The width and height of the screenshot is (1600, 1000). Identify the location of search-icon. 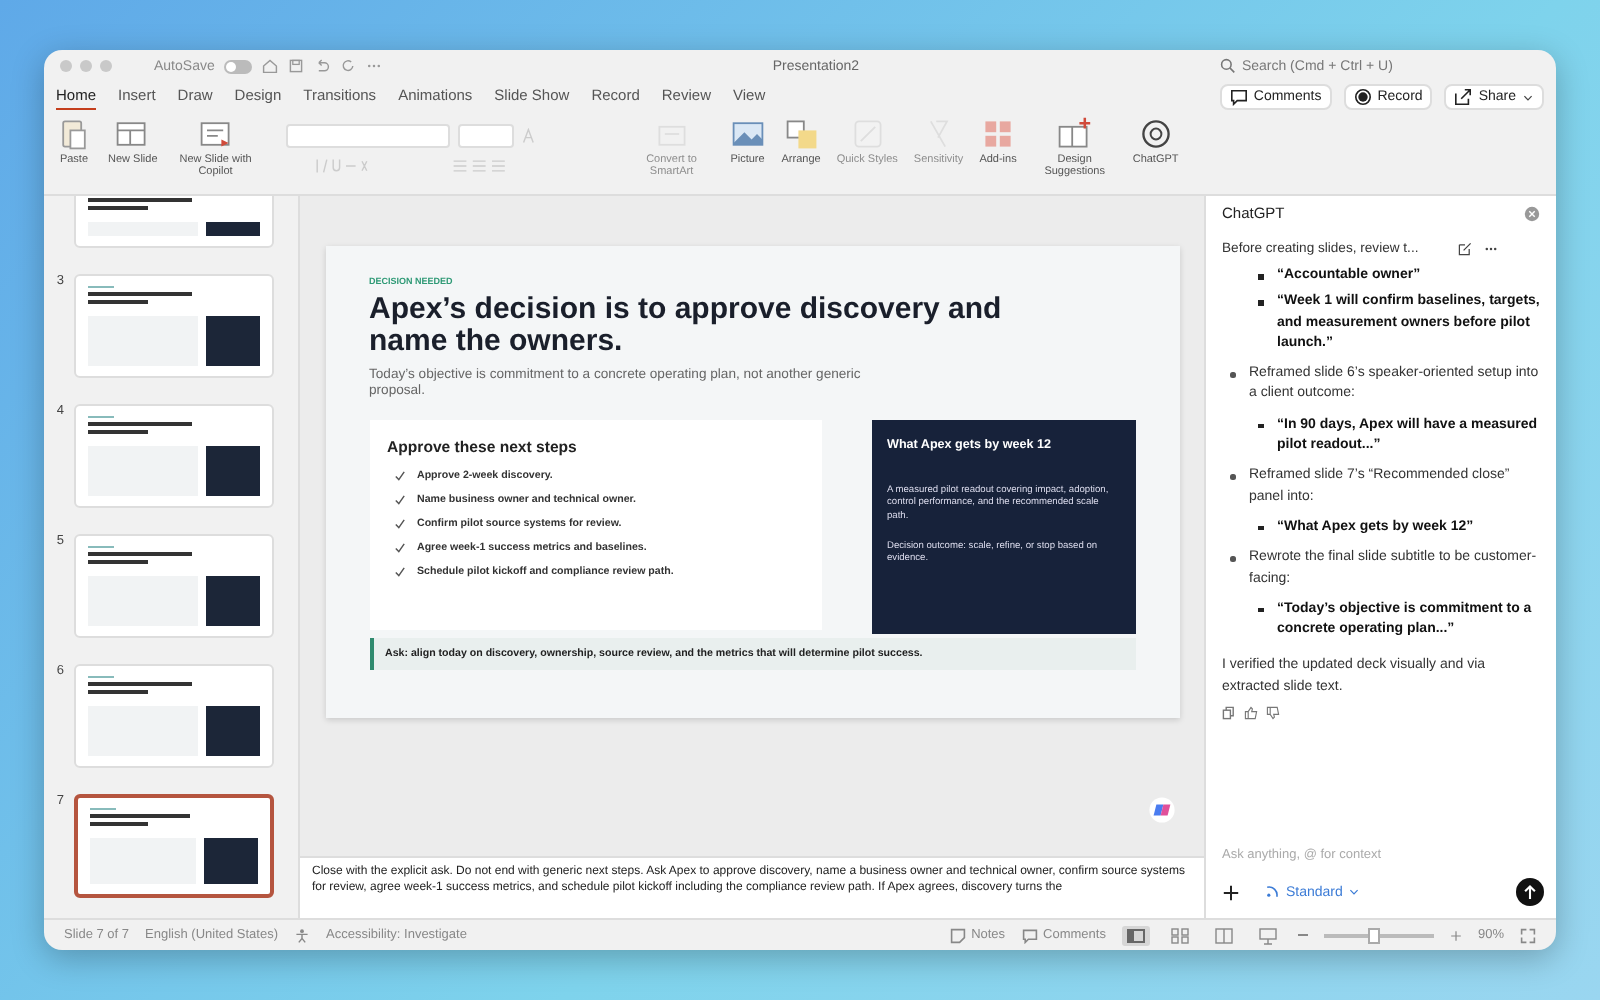
(1228, 66).